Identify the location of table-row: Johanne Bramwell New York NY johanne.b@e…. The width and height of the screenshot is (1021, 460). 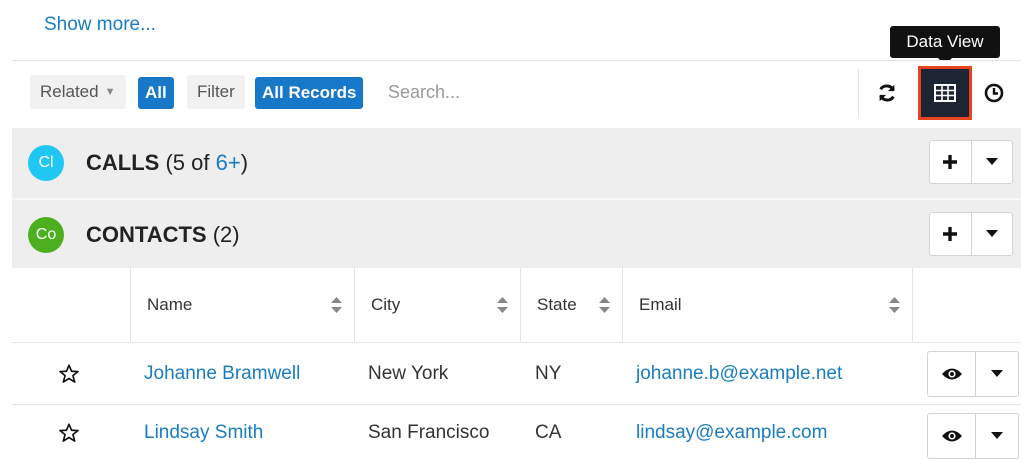
(516, 373).